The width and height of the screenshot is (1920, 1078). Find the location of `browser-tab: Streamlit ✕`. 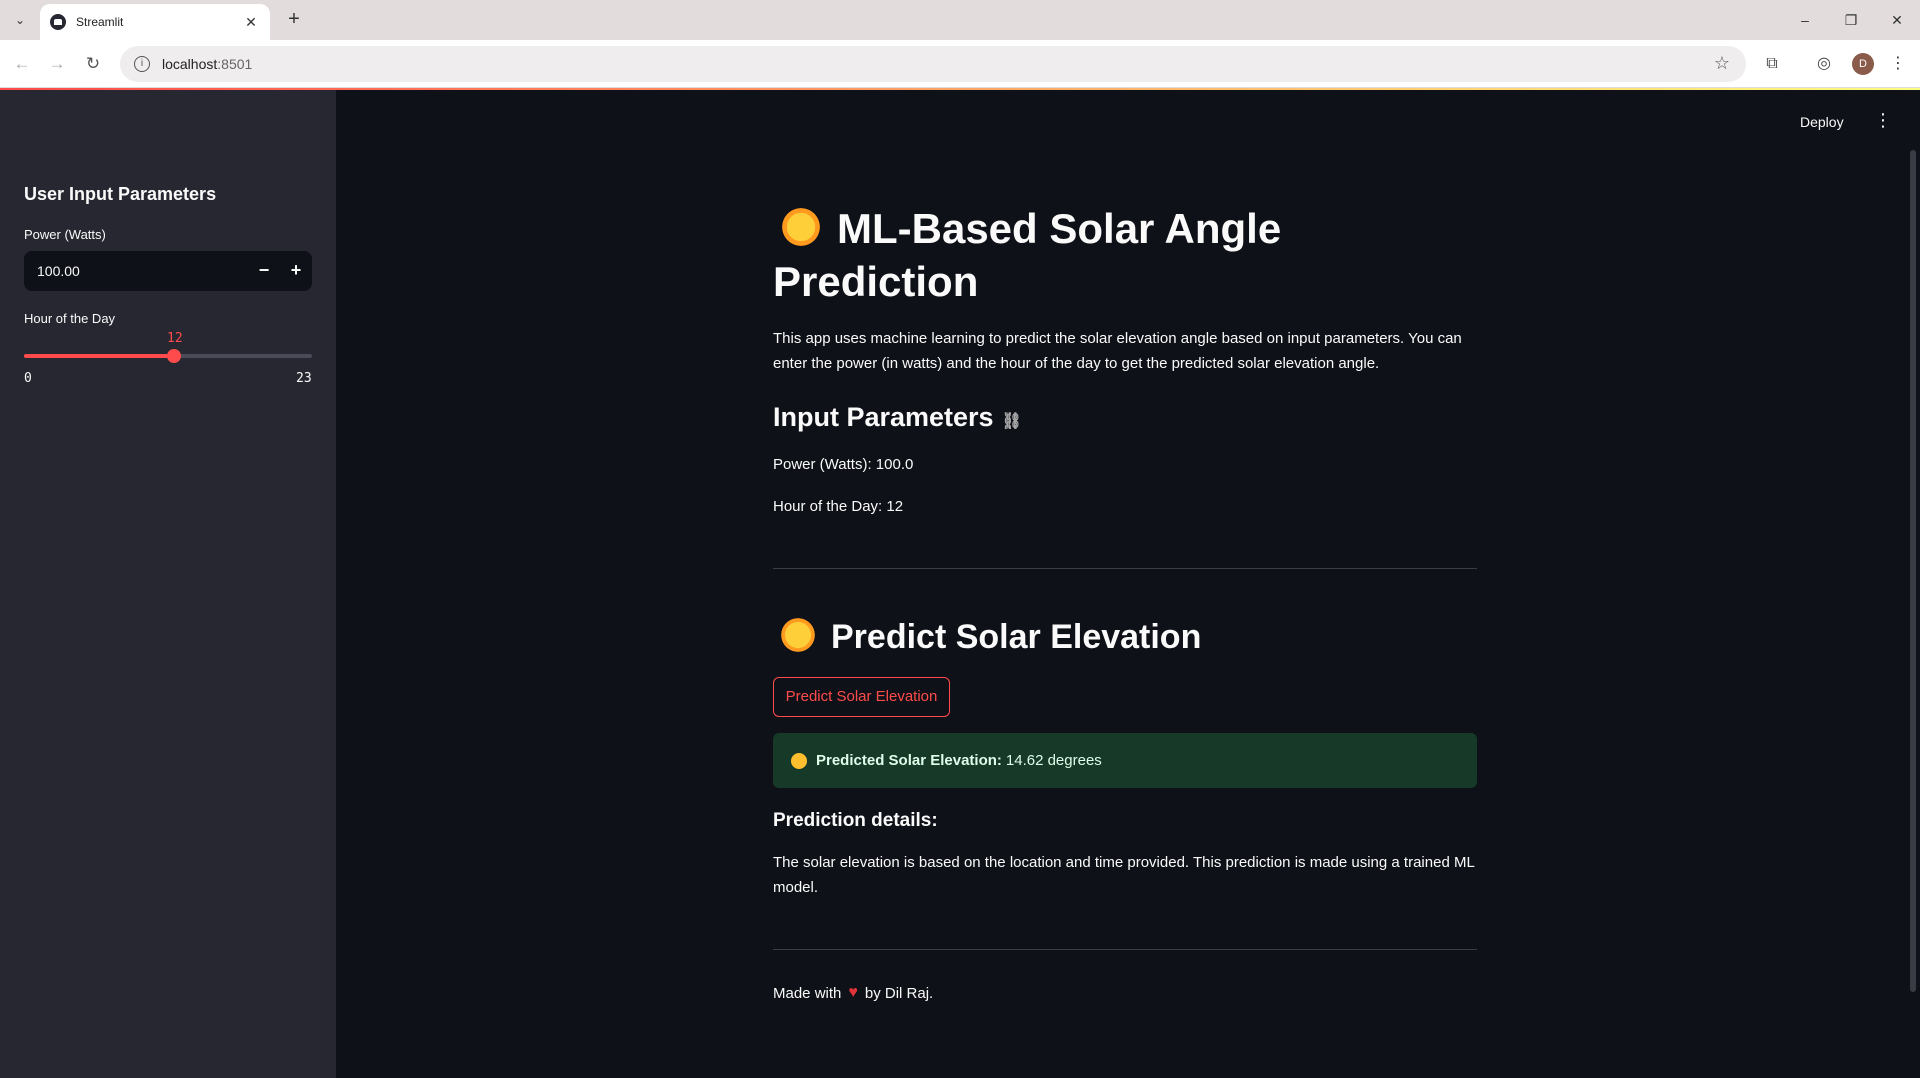

browser-tab: Streamlit ✕ is located at coordinates (155, 22).